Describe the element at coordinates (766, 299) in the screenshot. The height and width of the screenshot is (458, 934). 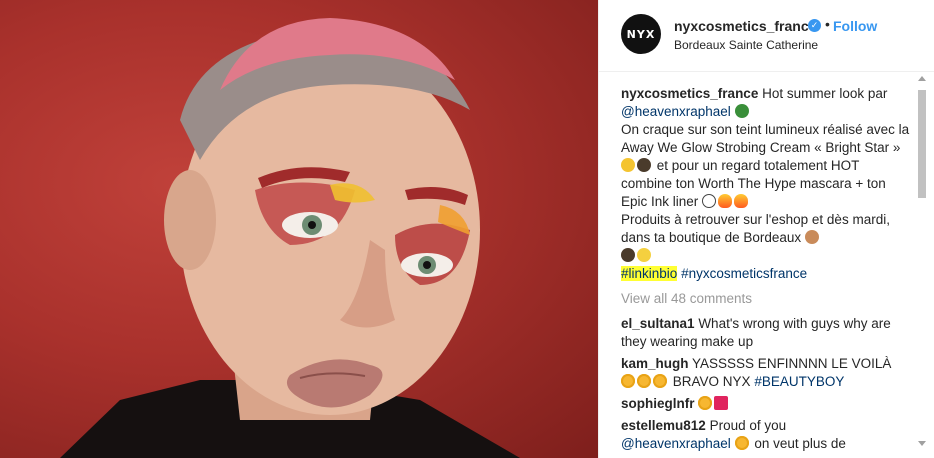
I see `view-all-comments-link: View all 48 comments` at that location.